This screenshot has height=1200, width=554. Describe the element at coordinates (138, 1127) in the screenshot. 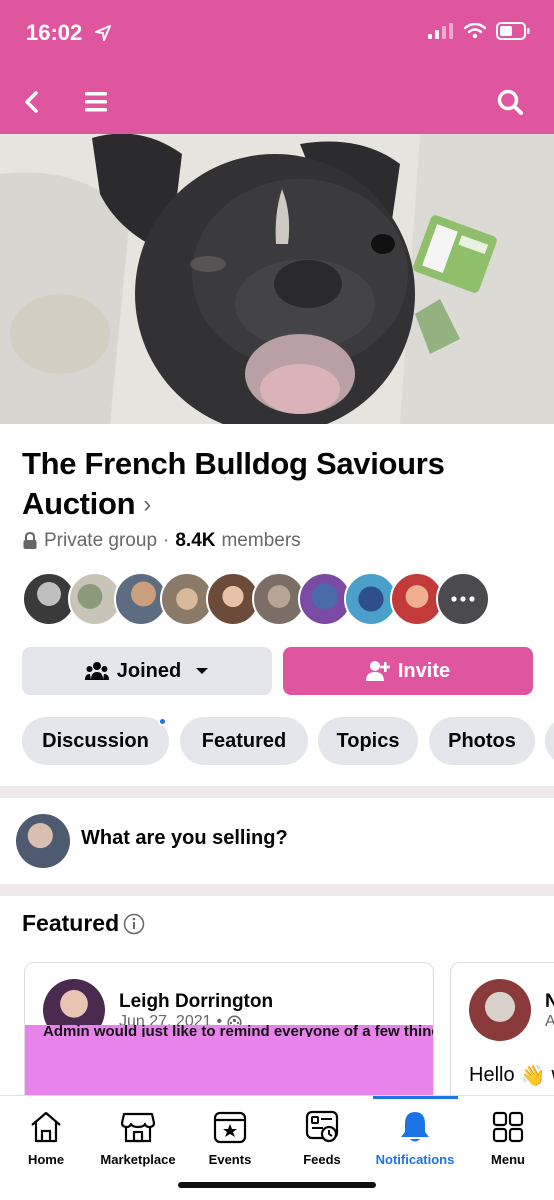

I see `marketplace-icon` at that location.